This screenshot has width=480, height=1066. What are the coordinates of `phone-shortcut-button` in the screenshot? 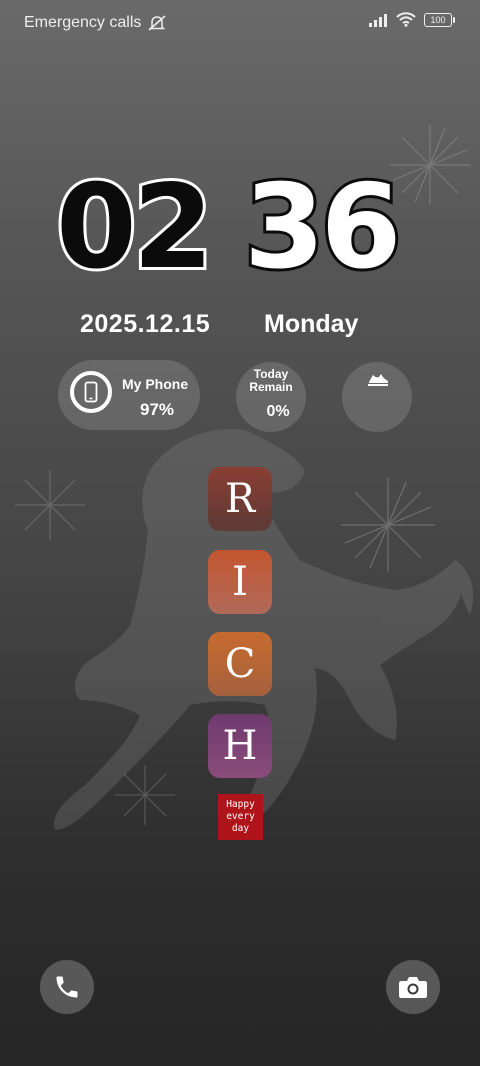 It's located at (67, 987).